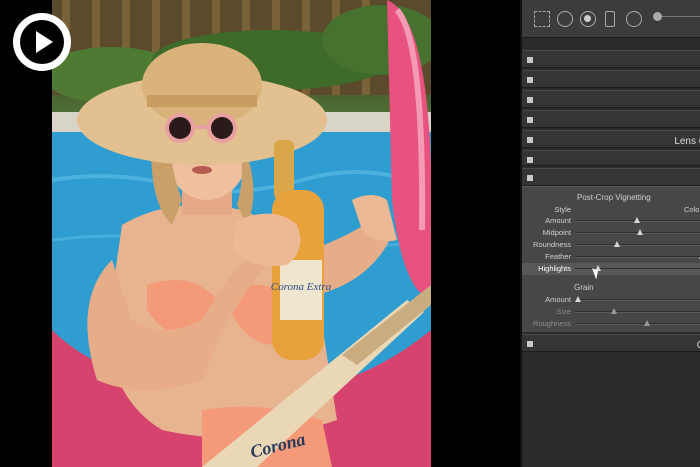 This screenshot has height=467, width=700. Describe the element at coordinates (634, 19) in the screenshot. I see `radial-filter-icon` at that location.